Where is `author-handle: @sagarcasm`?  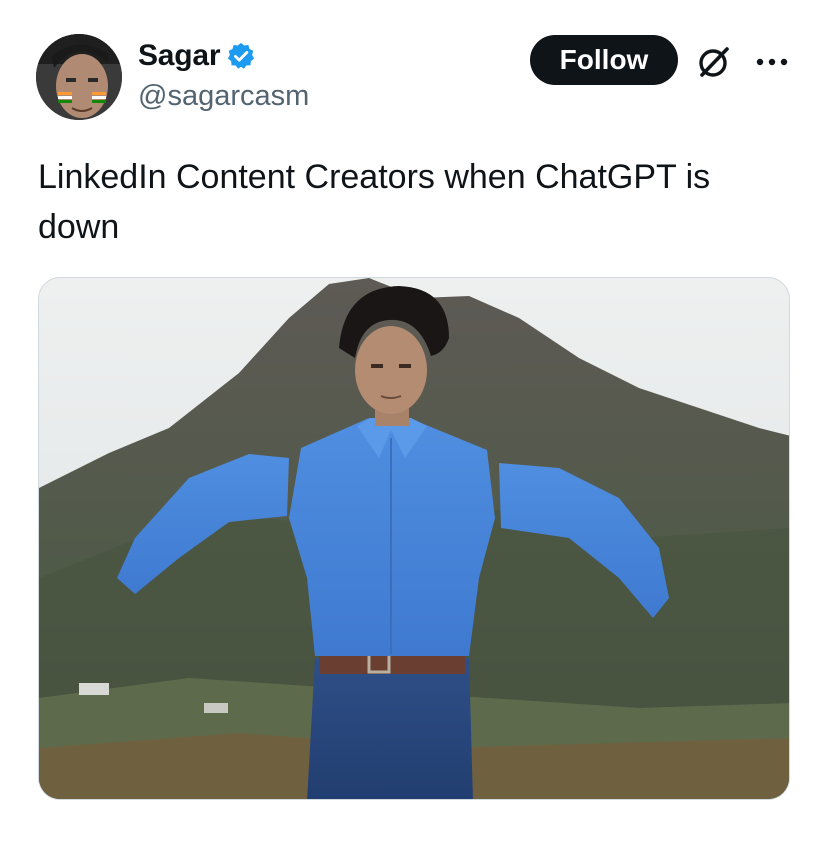
author-handle: @sagarcasm is located at coordinates (223, 96).